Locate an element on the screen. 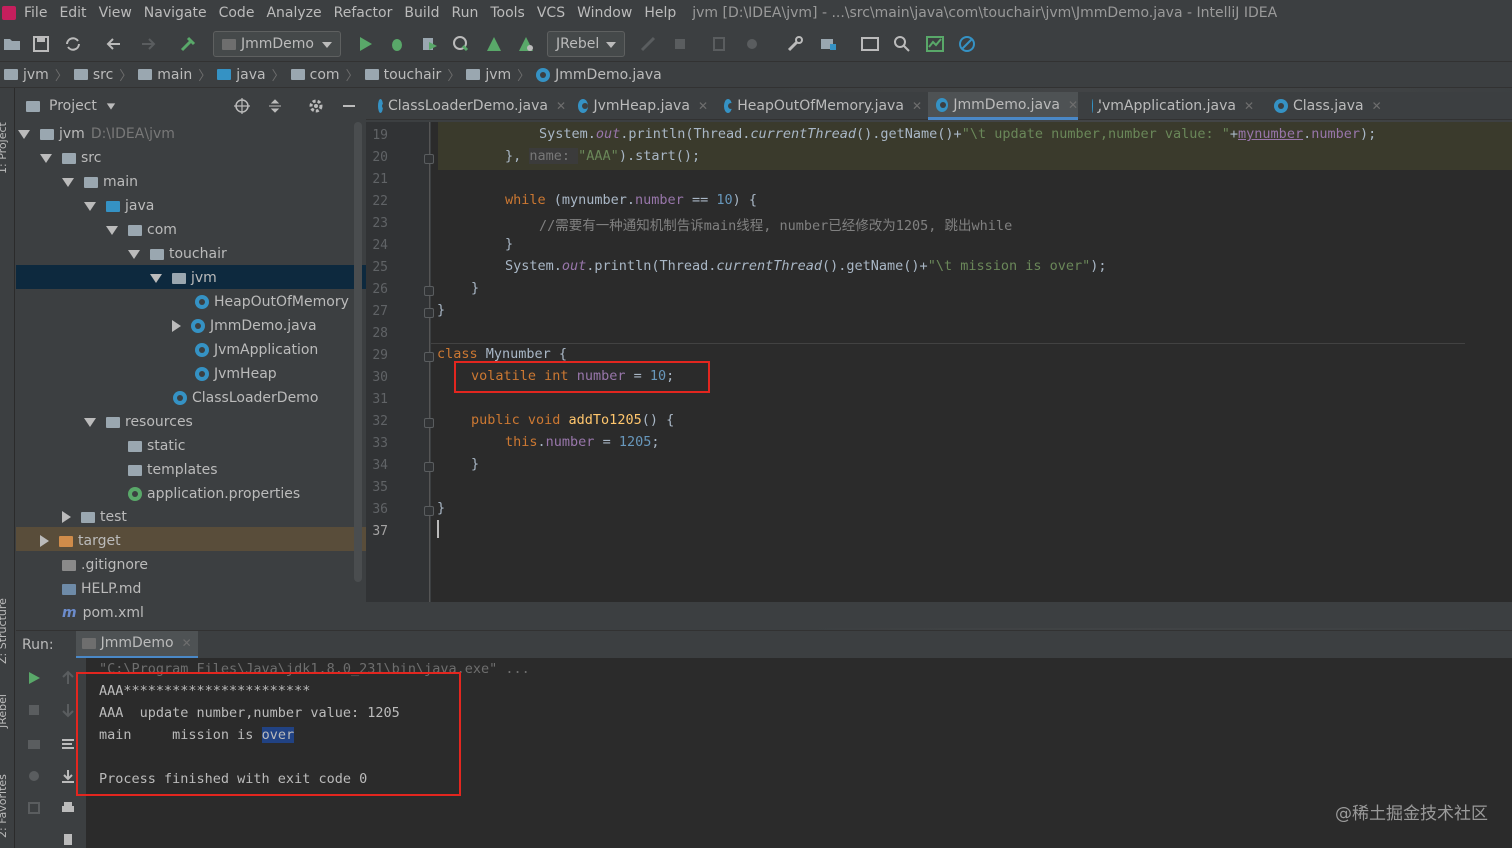  back-arrow-icon is located at coordinates (114, 44).